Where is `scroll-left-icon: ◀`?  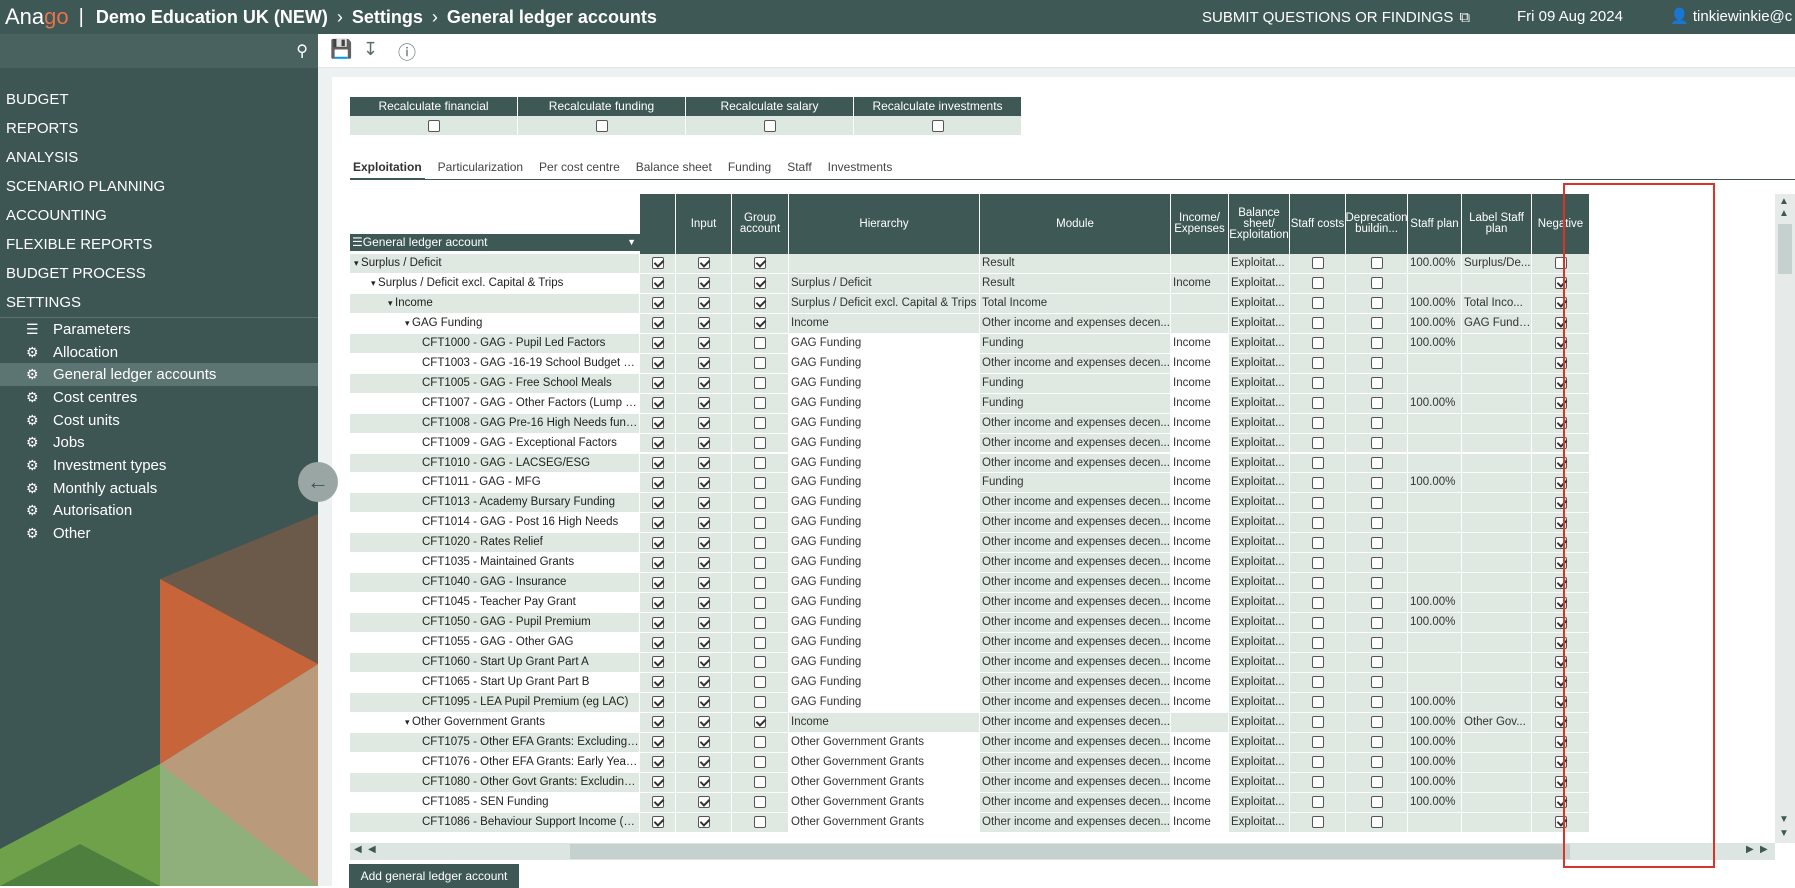
scroll-left-icon: ◀ is located at coordinates (372, 849).